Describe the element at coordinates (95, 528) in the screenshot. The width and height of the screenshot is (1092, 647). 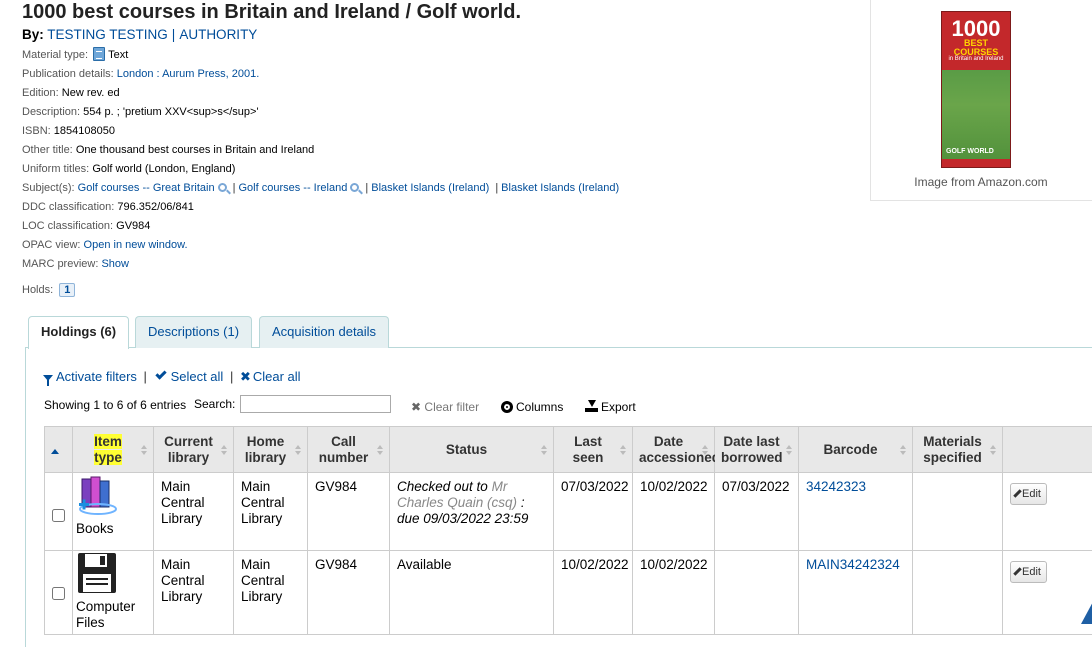
I see `item-type-label: Books` at that location.